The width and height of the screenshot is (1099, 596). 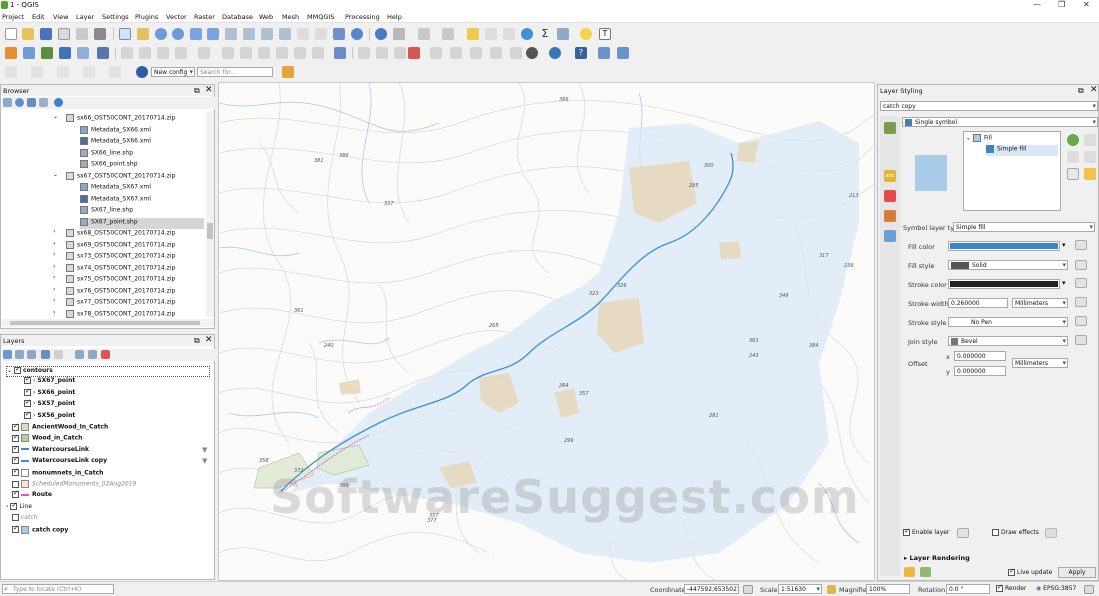 What do you see at coordinates (1073, 140) in the screenshot?
I see `add-symbol-layer-icon` at bounding box center [1073, 140].